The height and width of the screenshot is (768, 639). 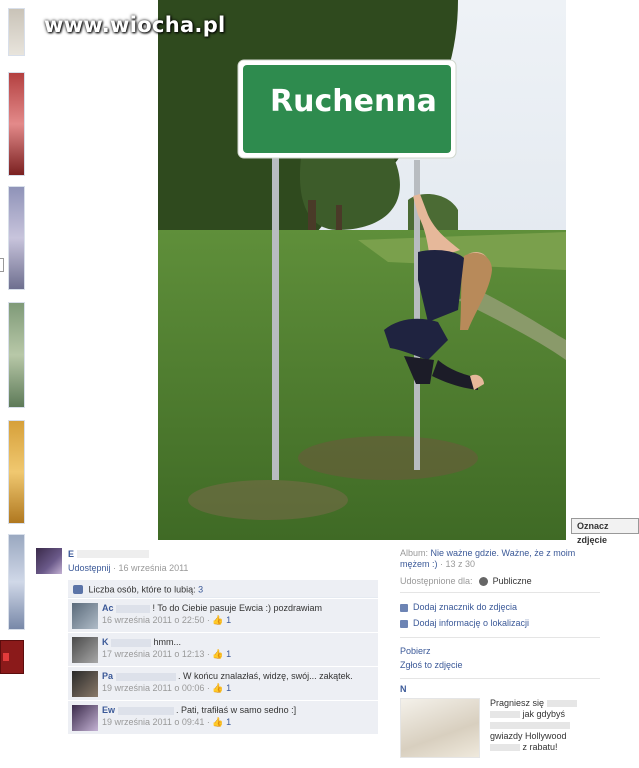 I want to click on poster-name: E, so click(x=71, y=554).